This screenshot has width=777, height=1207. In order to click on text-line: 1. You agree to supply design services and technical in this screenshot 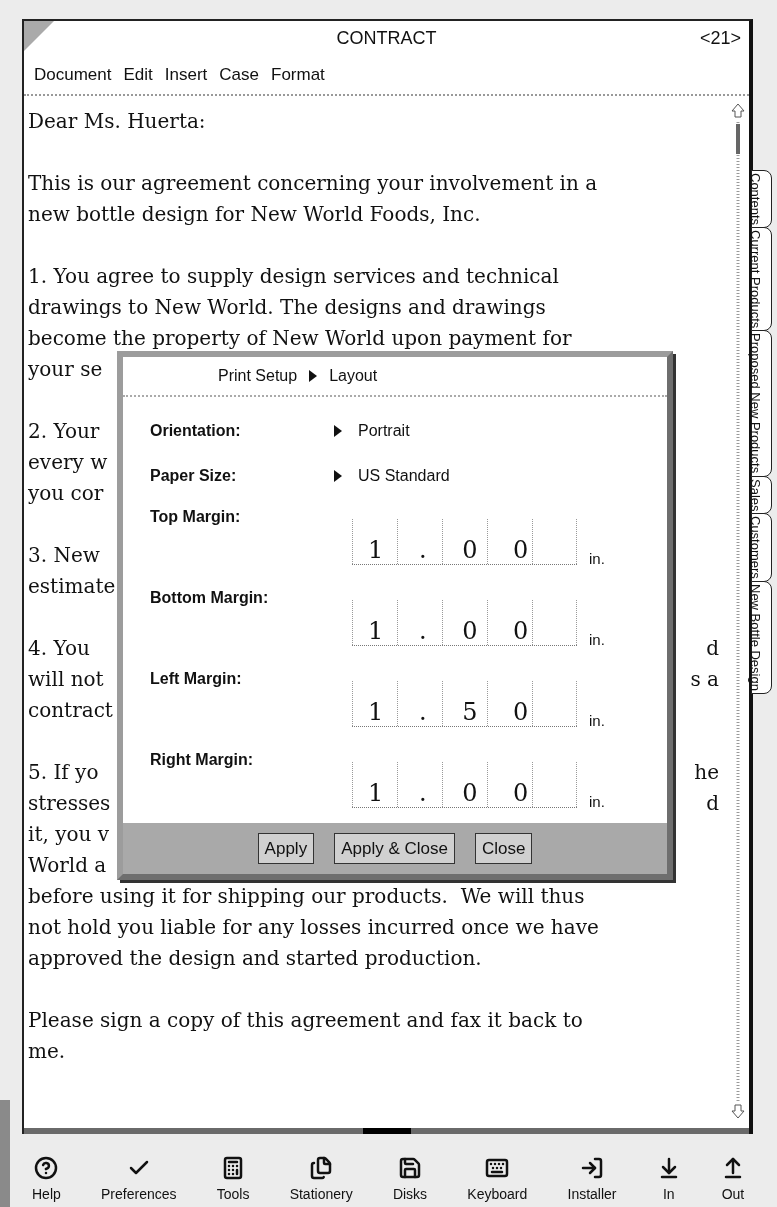, I will do `click(293, 276)`.